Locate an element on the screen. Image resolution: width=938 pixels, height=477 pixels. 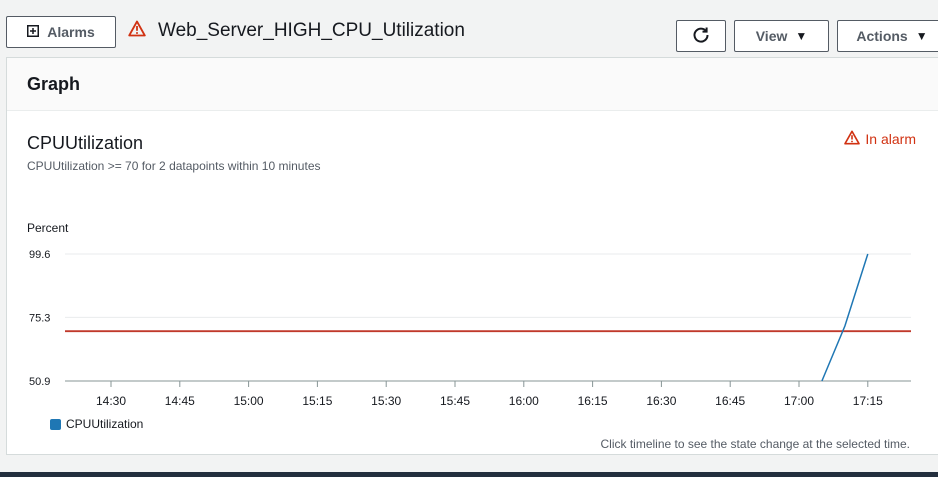
page-title: Web_Server_HIGH_CPU_Utilization is located at coordinates (311, 30).